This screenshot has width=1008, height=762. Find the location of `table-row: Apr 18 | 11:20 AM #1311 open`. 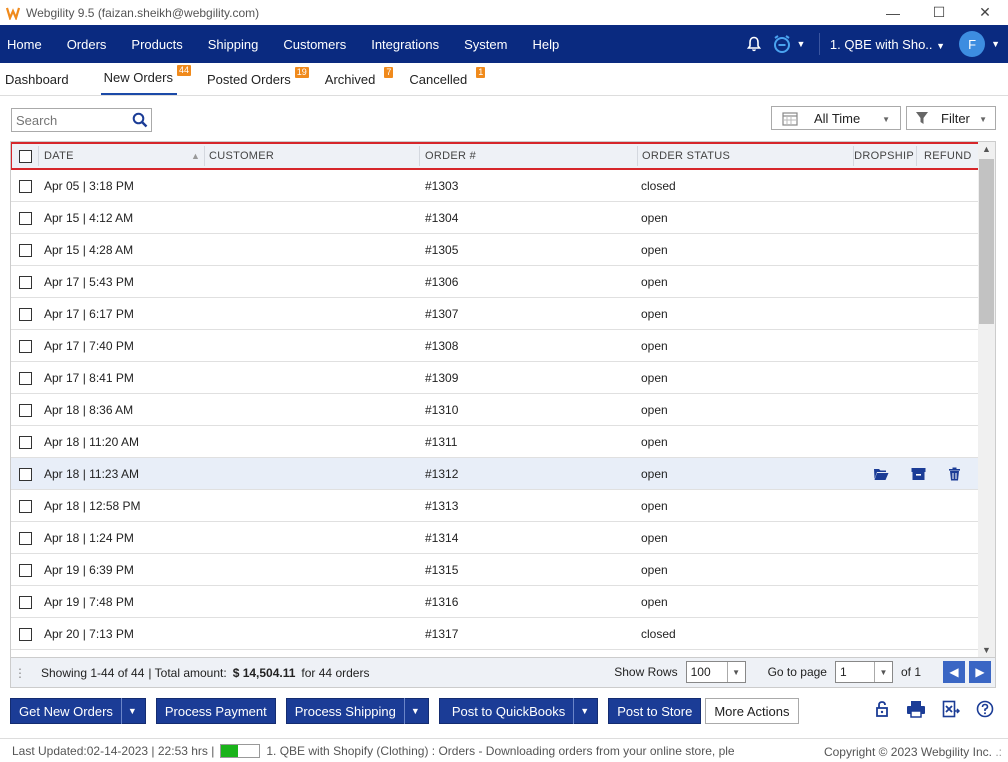

table-row: Apr 18 | 11:20 AM #1311 open is located at coordinates (495, 442).